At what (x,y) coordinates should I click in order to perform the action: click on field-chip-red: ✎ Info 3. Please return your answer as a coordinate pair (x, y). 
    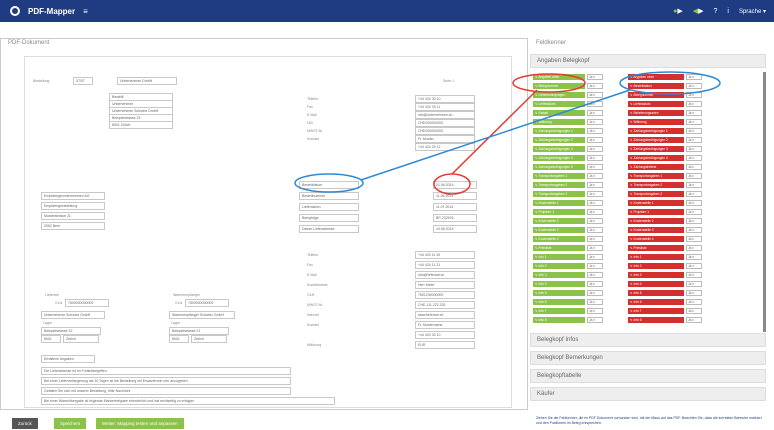
    Looking at the image, I should click on (656, 275).